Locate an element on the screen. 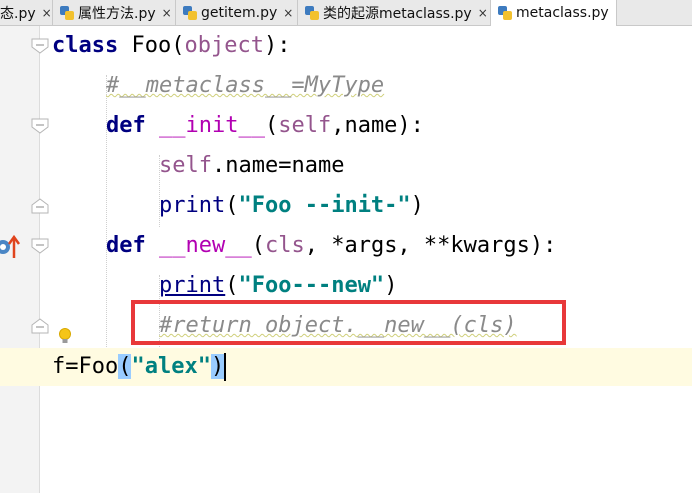  code-line-7: print("Foo---new") is located at coordinates (278, 286).